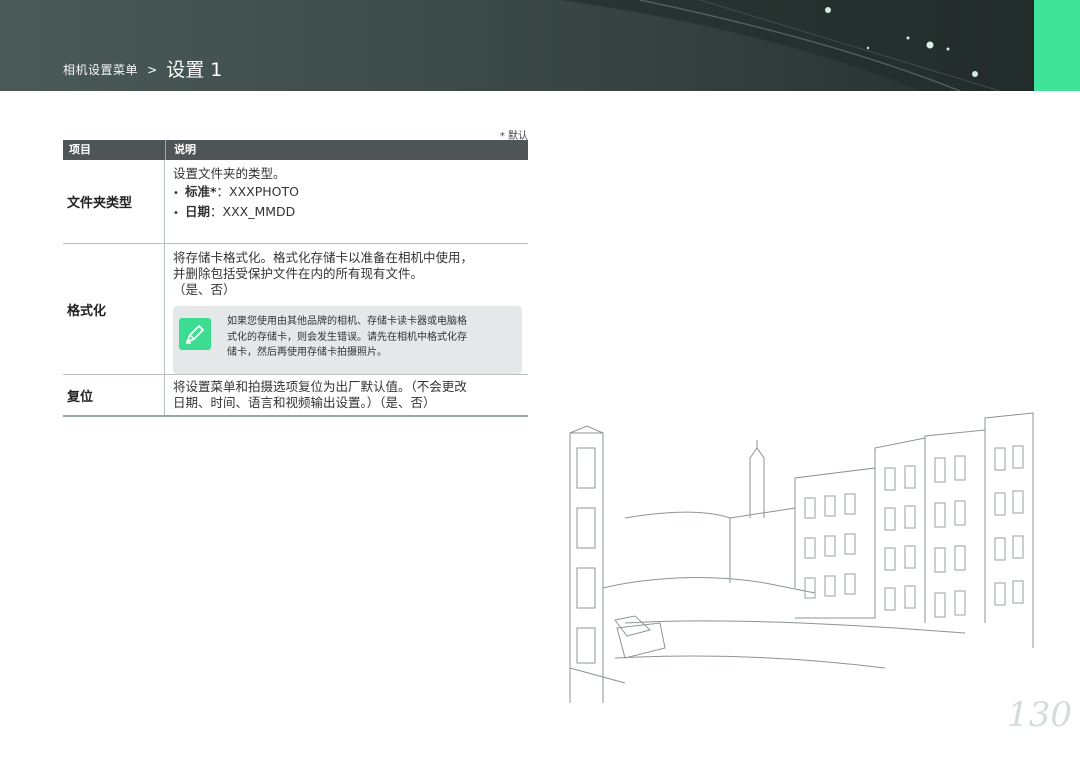  What do you see at coordinates (229, 173) in the screenshot?
I see `description-line: 设置文件夹的类型。` at bounding box center [229, 173].